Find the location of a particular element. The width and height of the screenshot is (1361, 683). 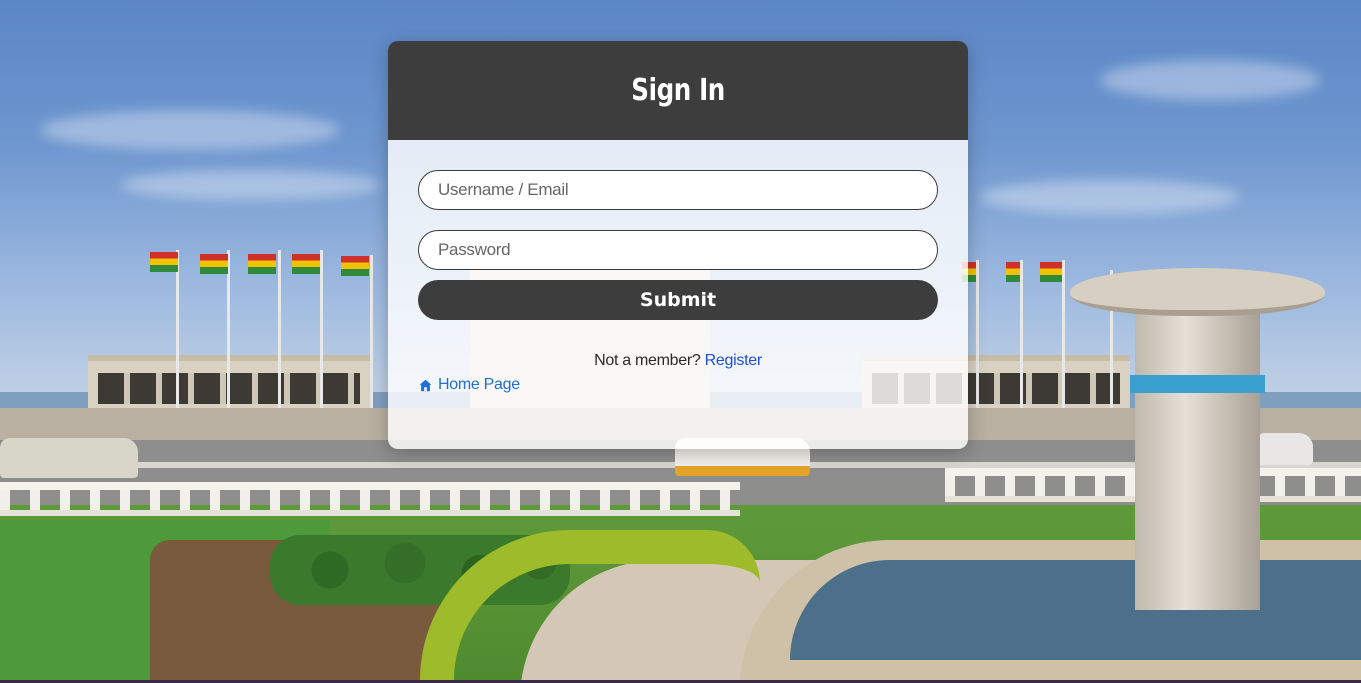

member-prompt: Not a member? is located at coordinates (647, 360).